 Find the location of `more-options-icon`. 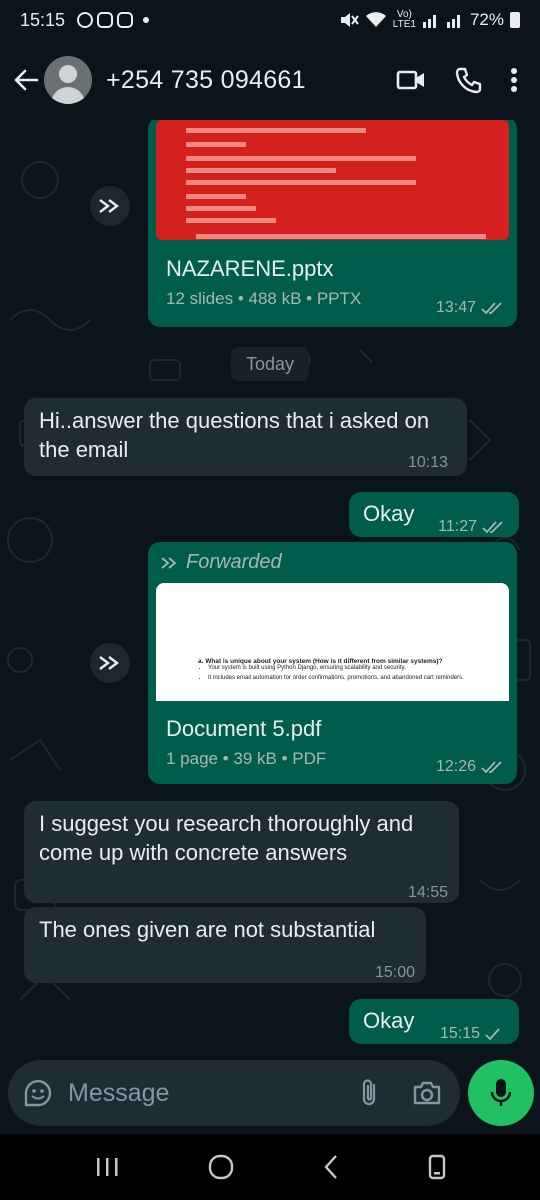

more-options-icon is located at coordinates (514, 80).